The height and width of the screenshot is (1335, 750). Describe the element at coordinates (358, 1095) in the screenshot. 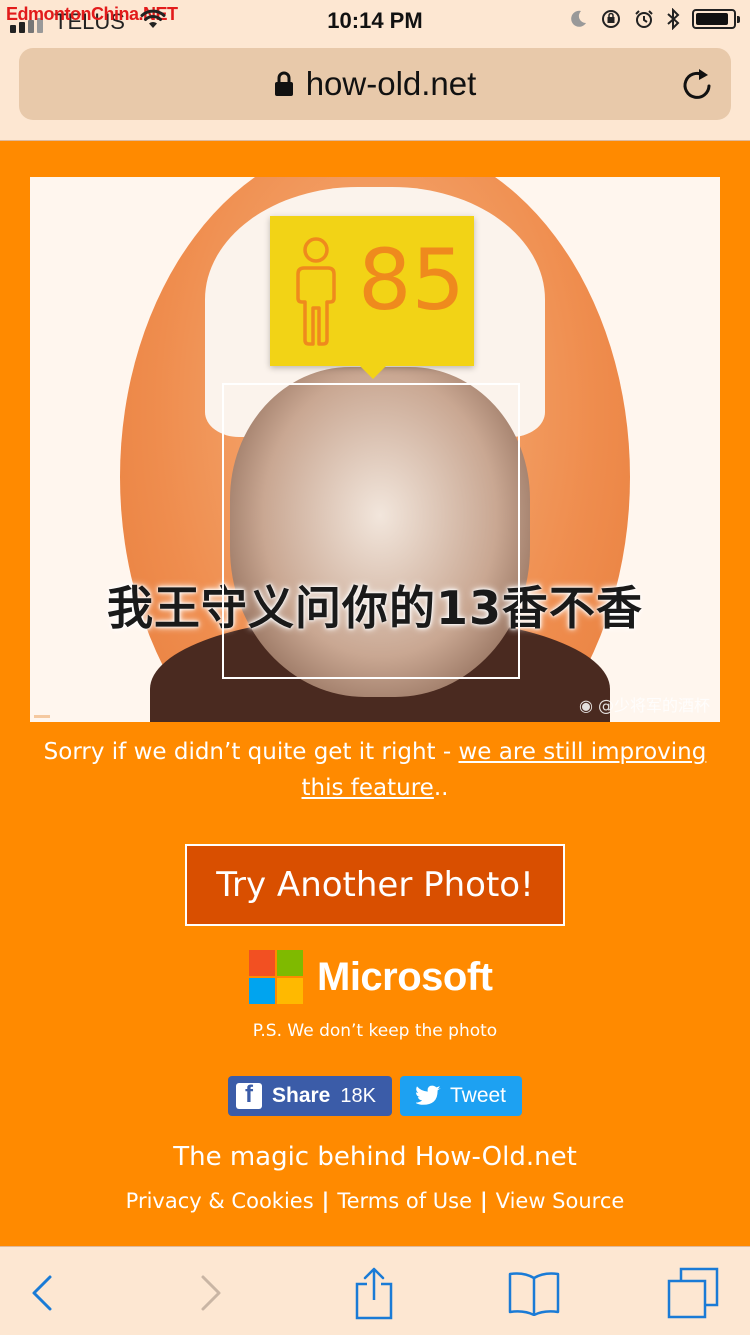

I see `facebook-share-count: 18K` at that location.